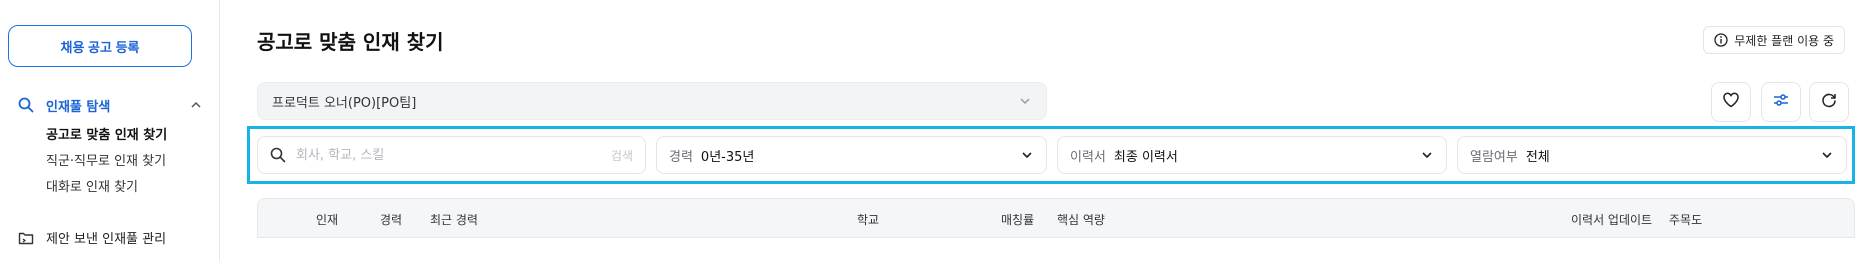  I want to click on job-posting-select-value: 프로덕트 오너(PO)[PO팀], so click(344, 103).